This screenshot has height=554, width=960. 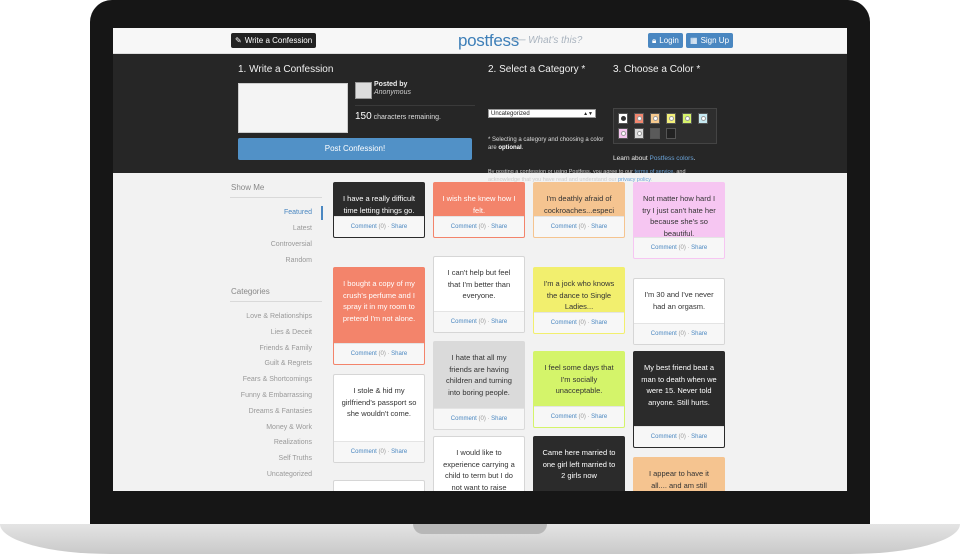 I want to click on login-label: Login, so click(x=669, y=40).